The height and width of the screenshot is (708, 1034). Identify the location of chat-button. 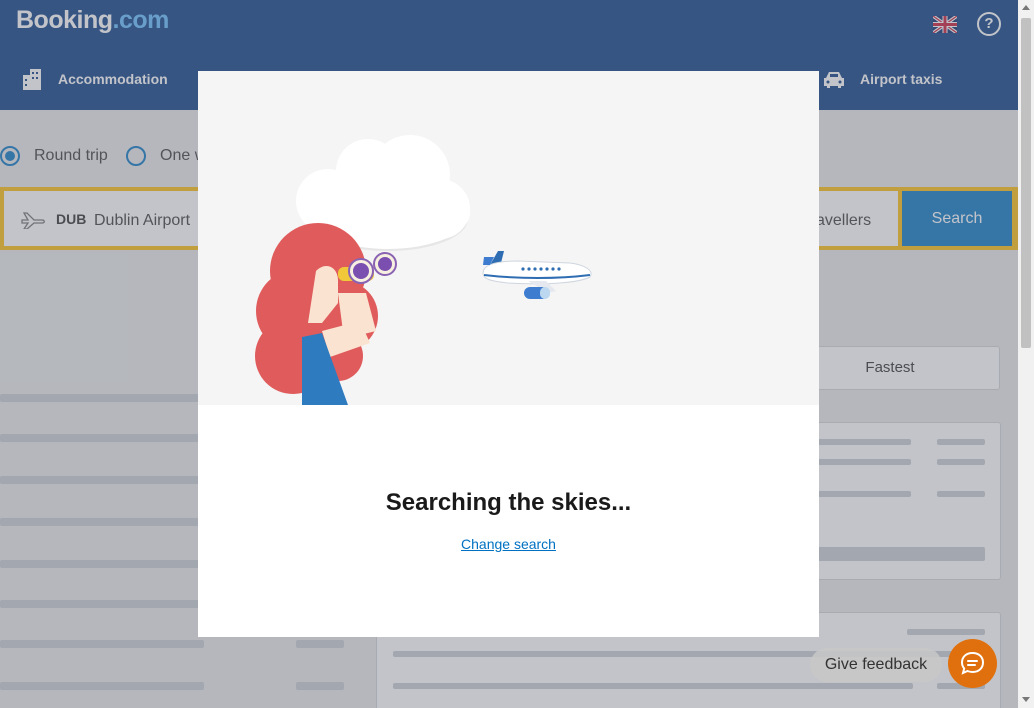
(972, 663).